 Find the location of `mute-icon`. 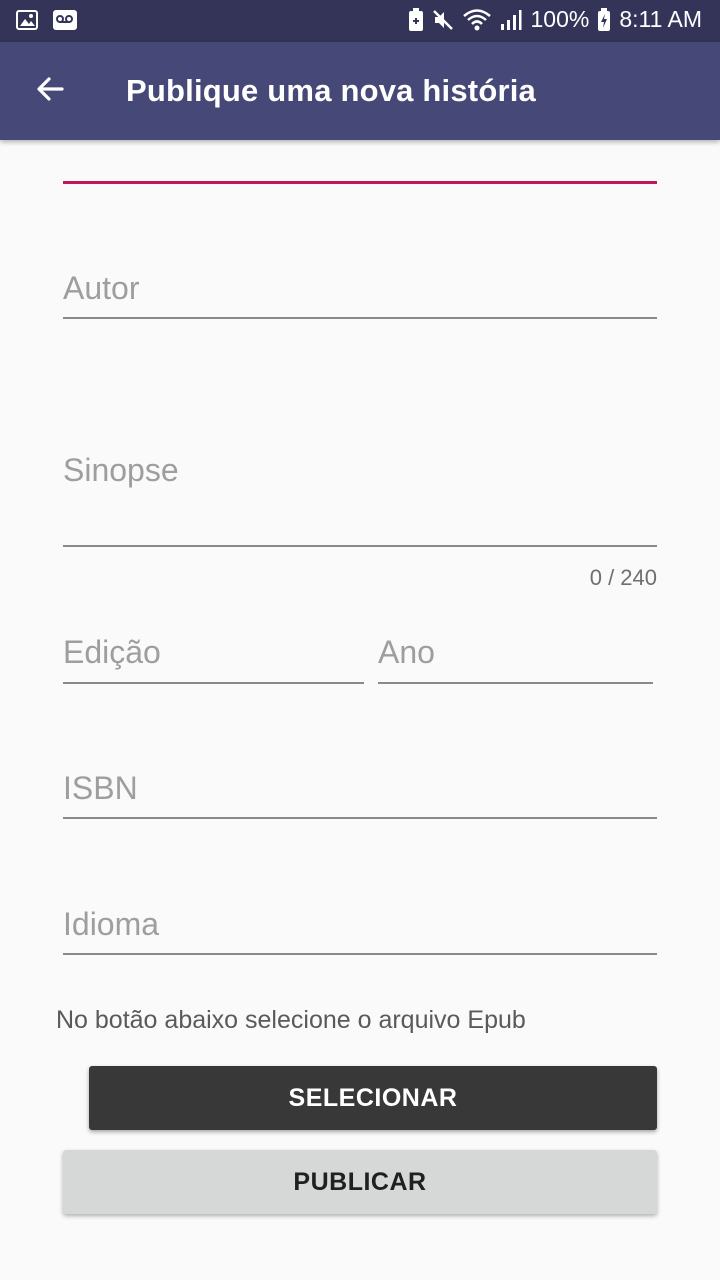

mute-icon is located at coordinates (443, 20).